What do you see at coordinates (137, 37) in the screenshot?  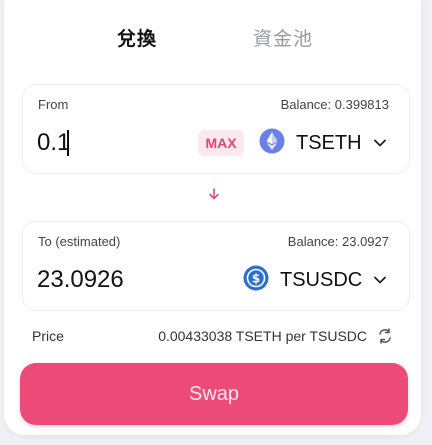 I see `tab-swap: 兌換` at bounding box center [137, 37].